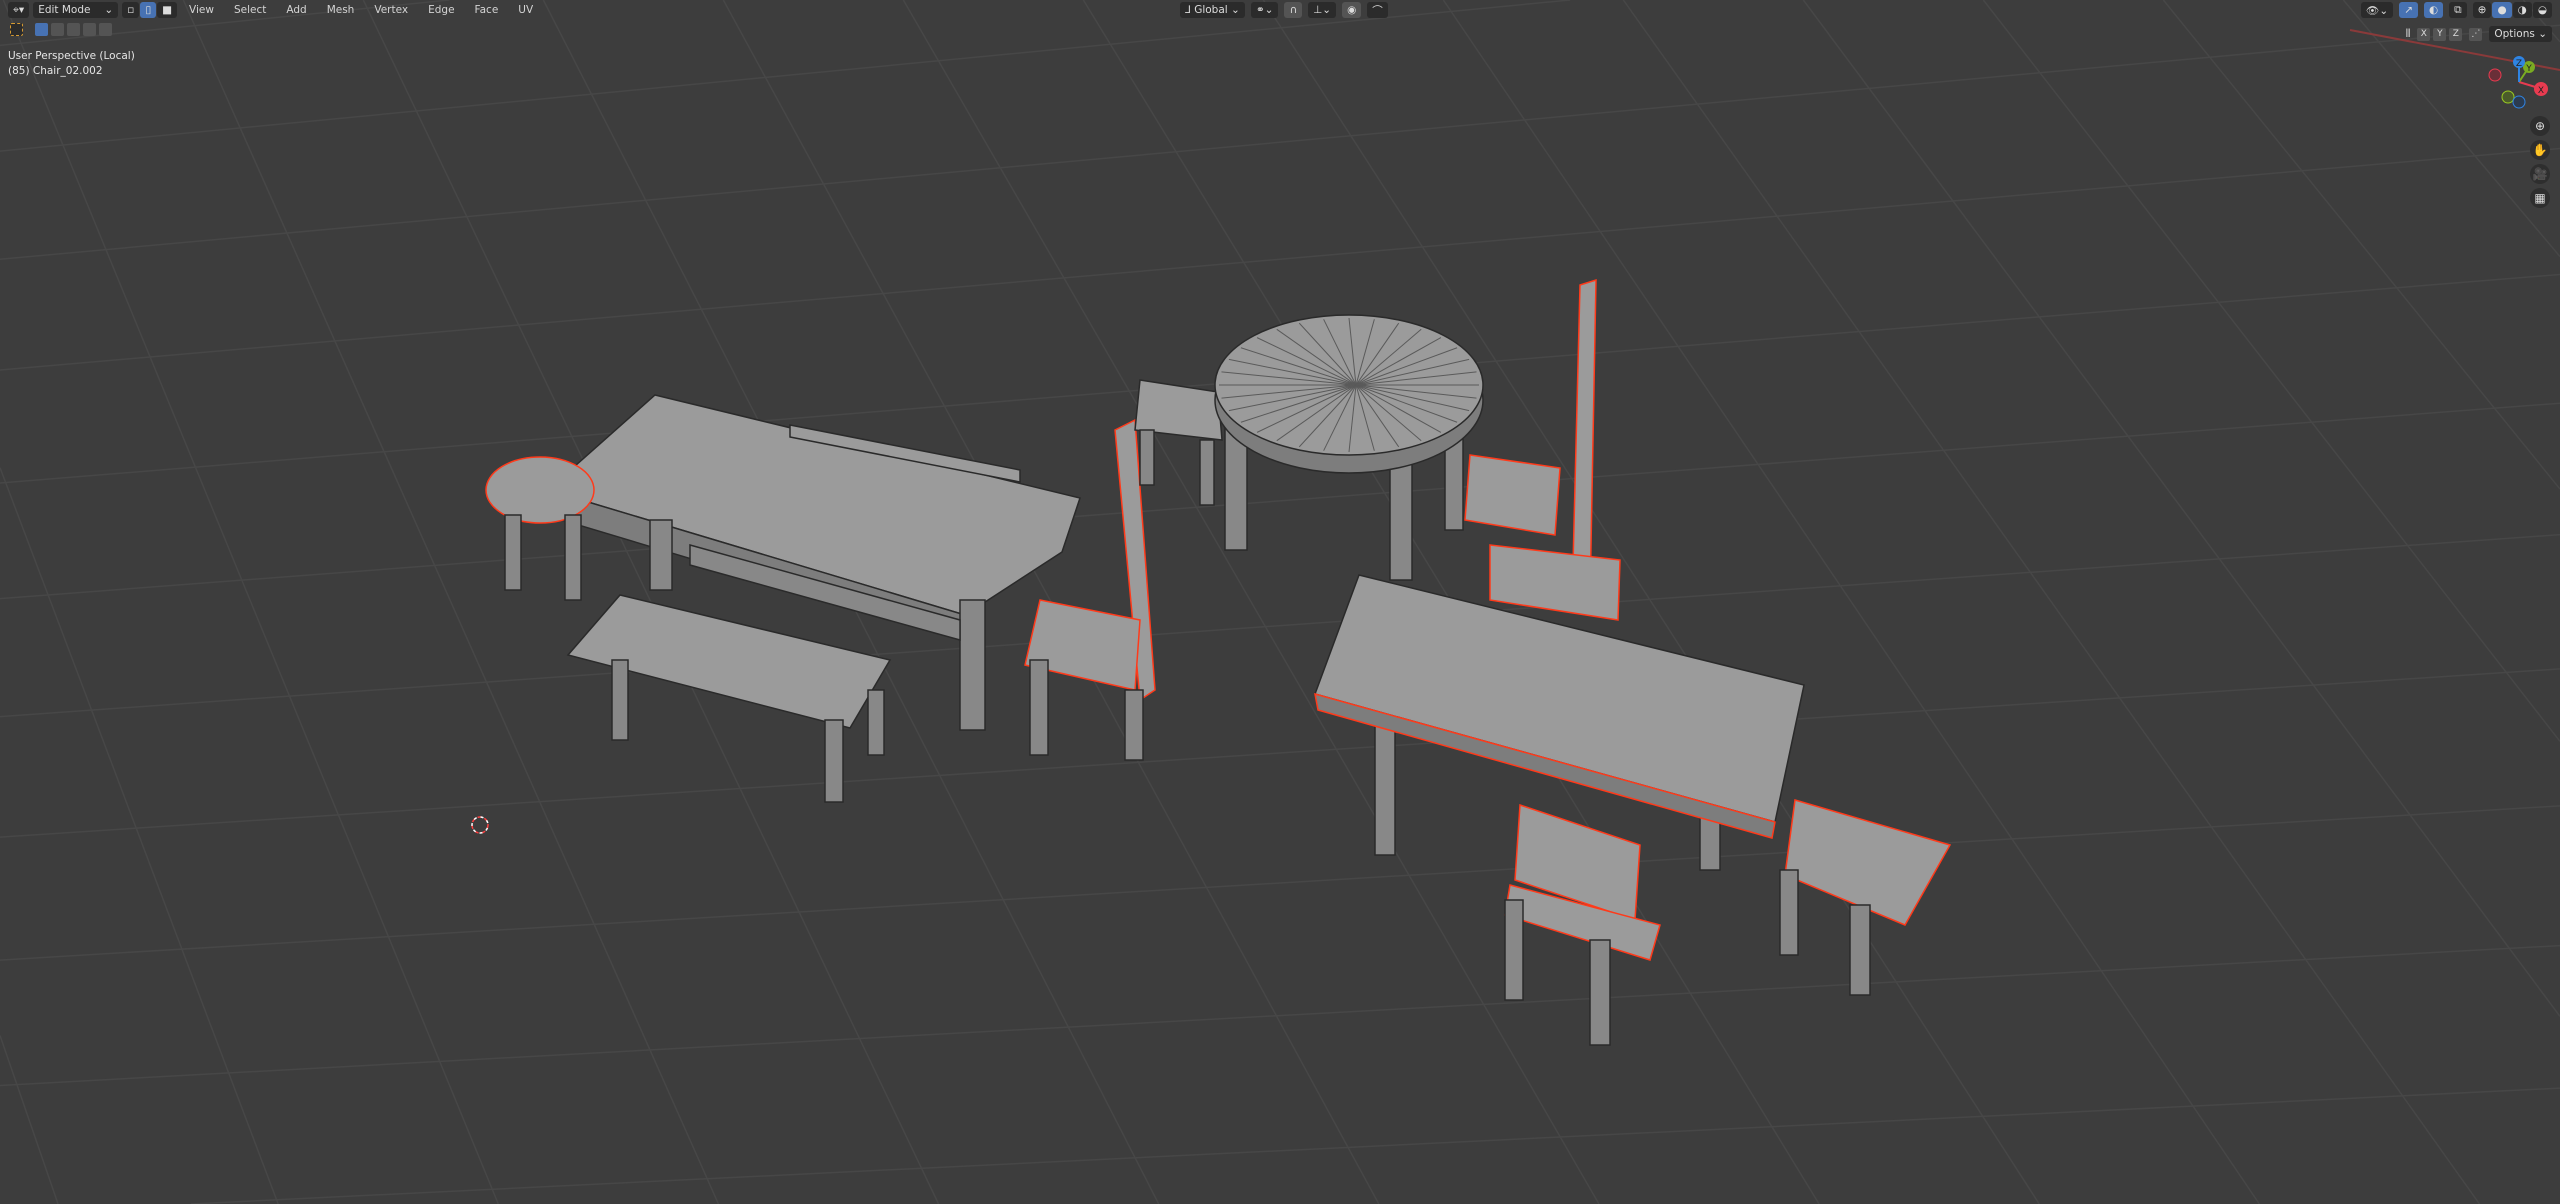 This screenshot has height=1204, width=2560. What do you see at coordinates (2408, 33) in the screenshot?
I see `mirror-icon: ⫴` at bounding box center [2408, 33].